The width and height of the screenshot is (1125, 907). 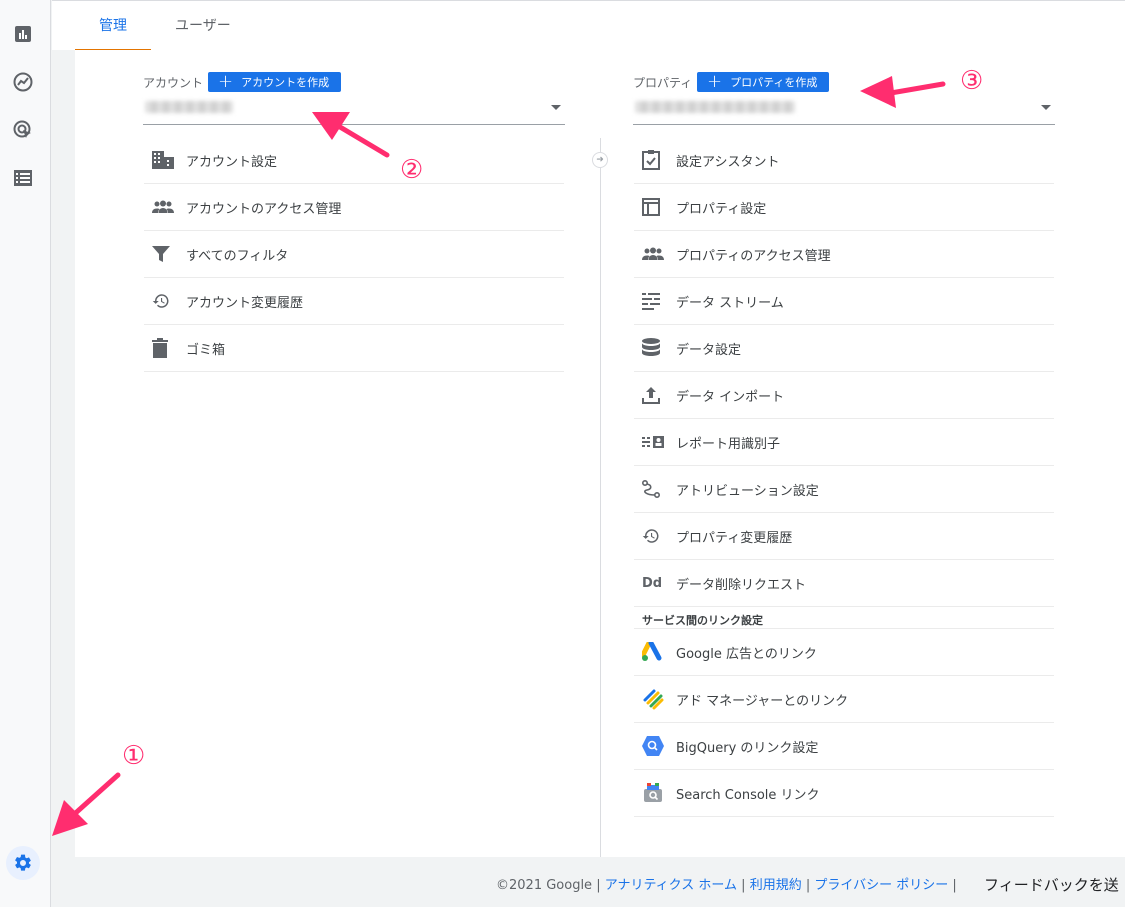 What do you see at coordinates (878, 92) in the screenshot?
I see `arrow-three-head` at bounding box center [878, 92].